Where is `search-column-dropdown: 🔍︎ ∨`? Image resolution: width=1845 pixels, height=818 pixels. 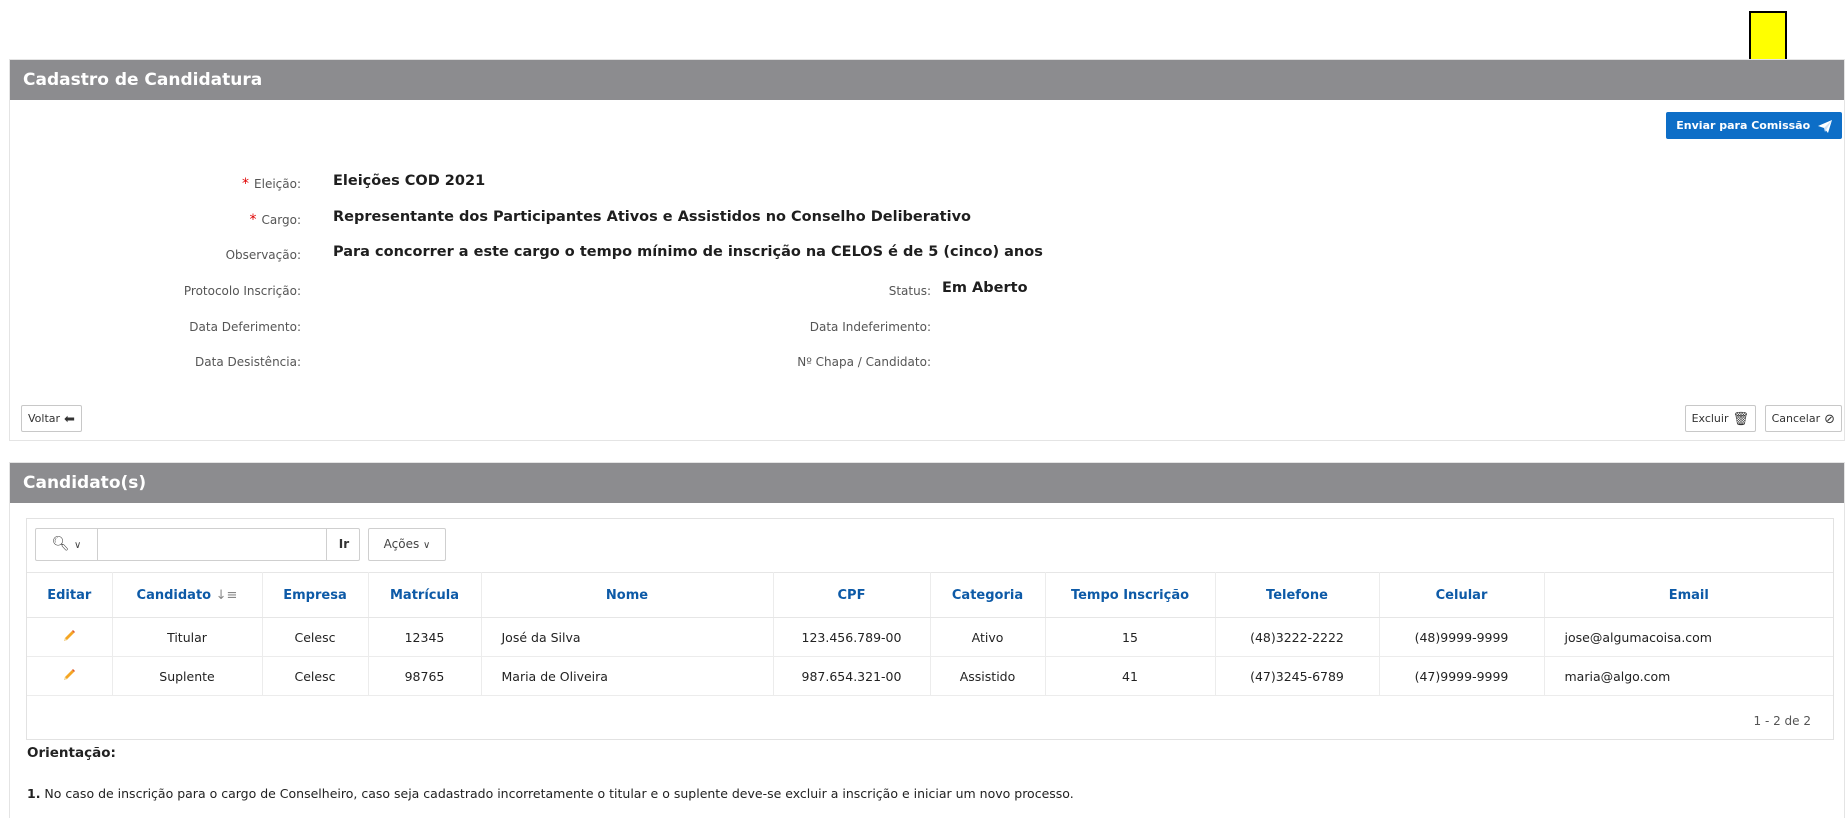 search-column-dropdown: 🔍︎ ∨ is located at coordinates (67, 544).